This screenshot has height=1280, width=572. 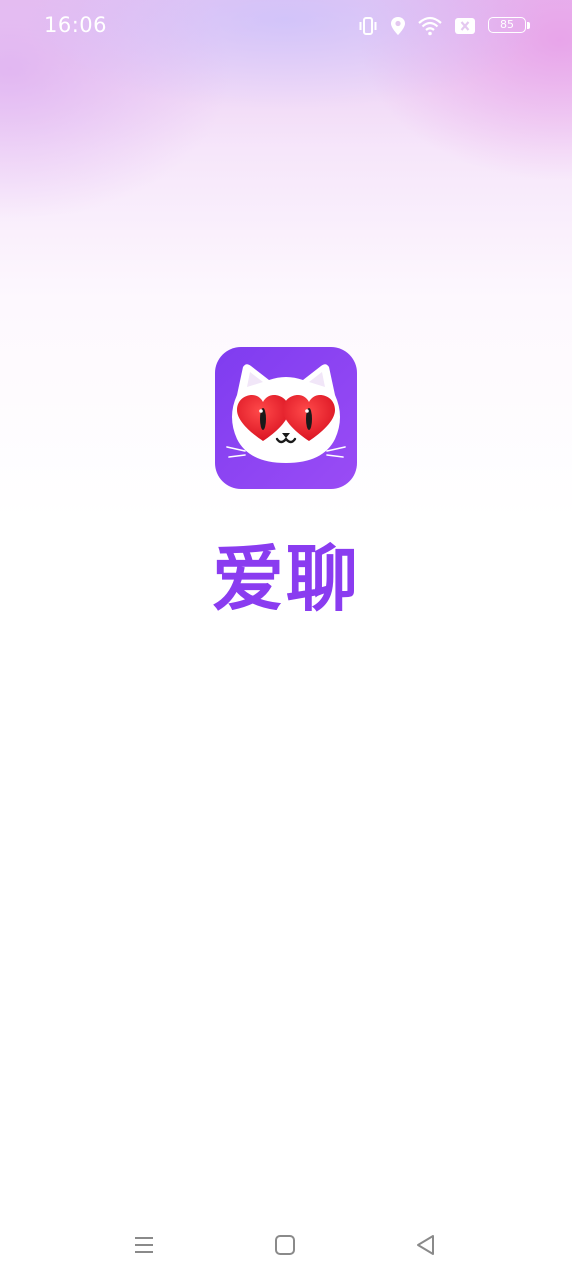 I want to click on battery-cap, so click(x=528, y=25).